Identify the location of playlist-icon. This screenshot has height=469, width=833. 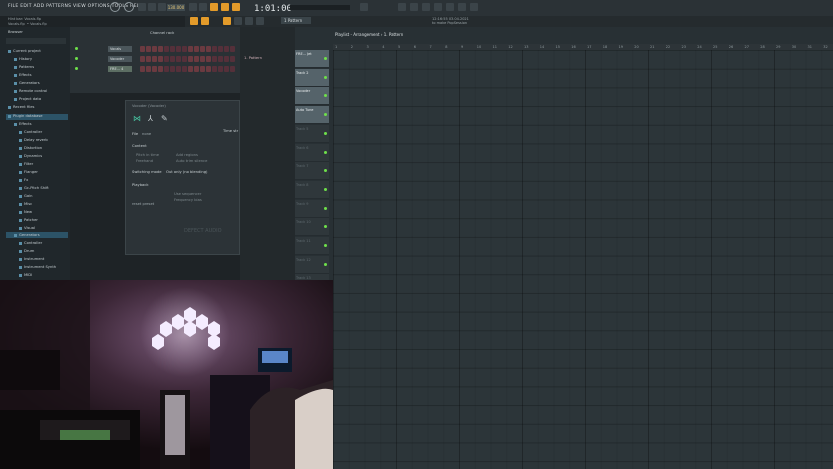
(402, 7).